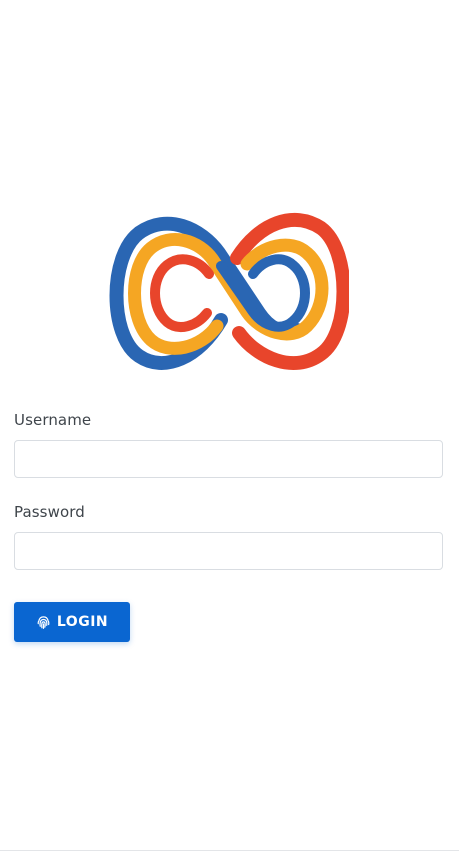  Describe the element at coordinates (43, 622) in the screenshot. I see `fingerprint-icon` at that location.